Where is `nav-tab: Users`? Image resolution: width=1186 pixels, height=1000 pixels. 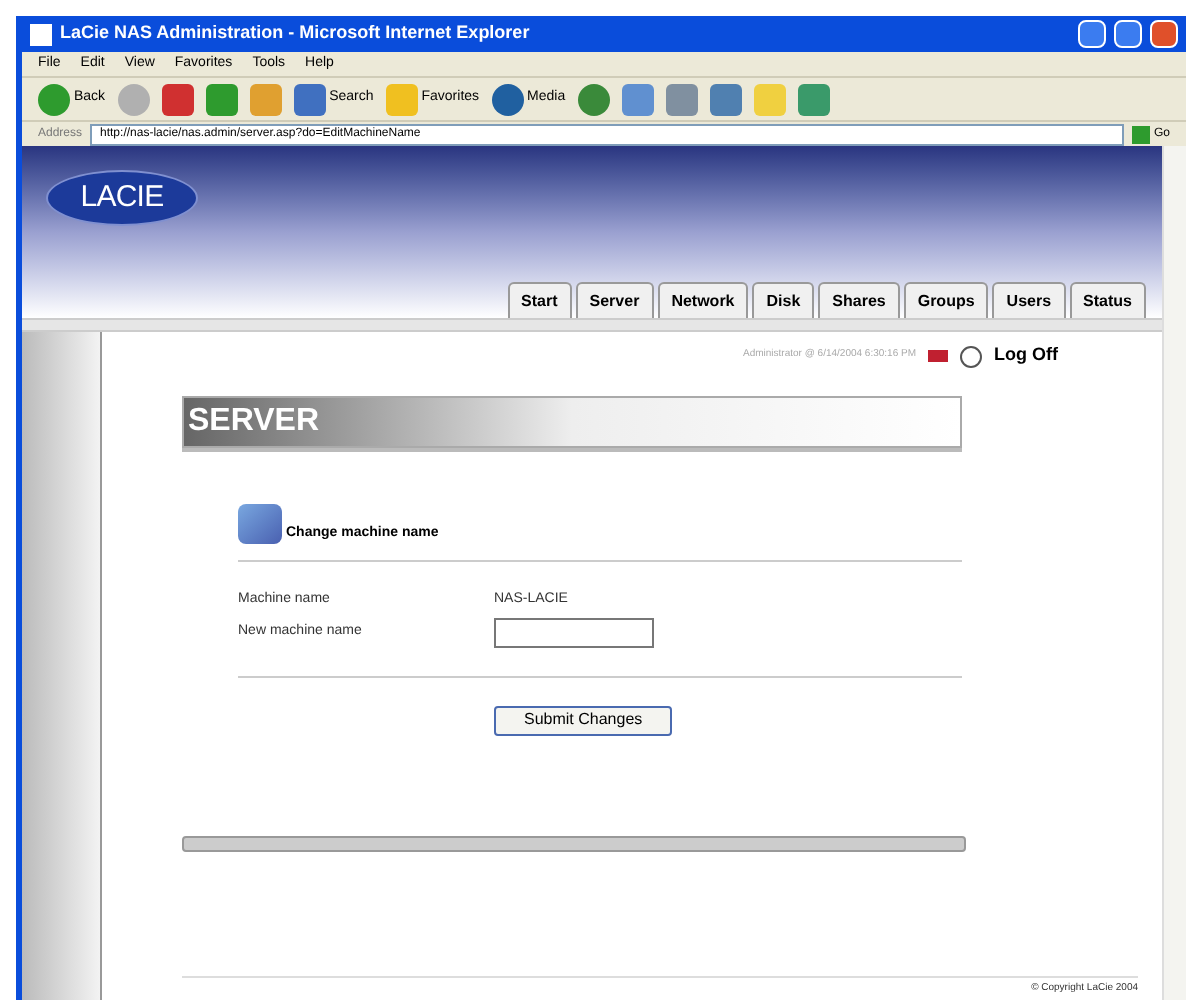
nav-tab: Users is located at coordinates (1029, 300).